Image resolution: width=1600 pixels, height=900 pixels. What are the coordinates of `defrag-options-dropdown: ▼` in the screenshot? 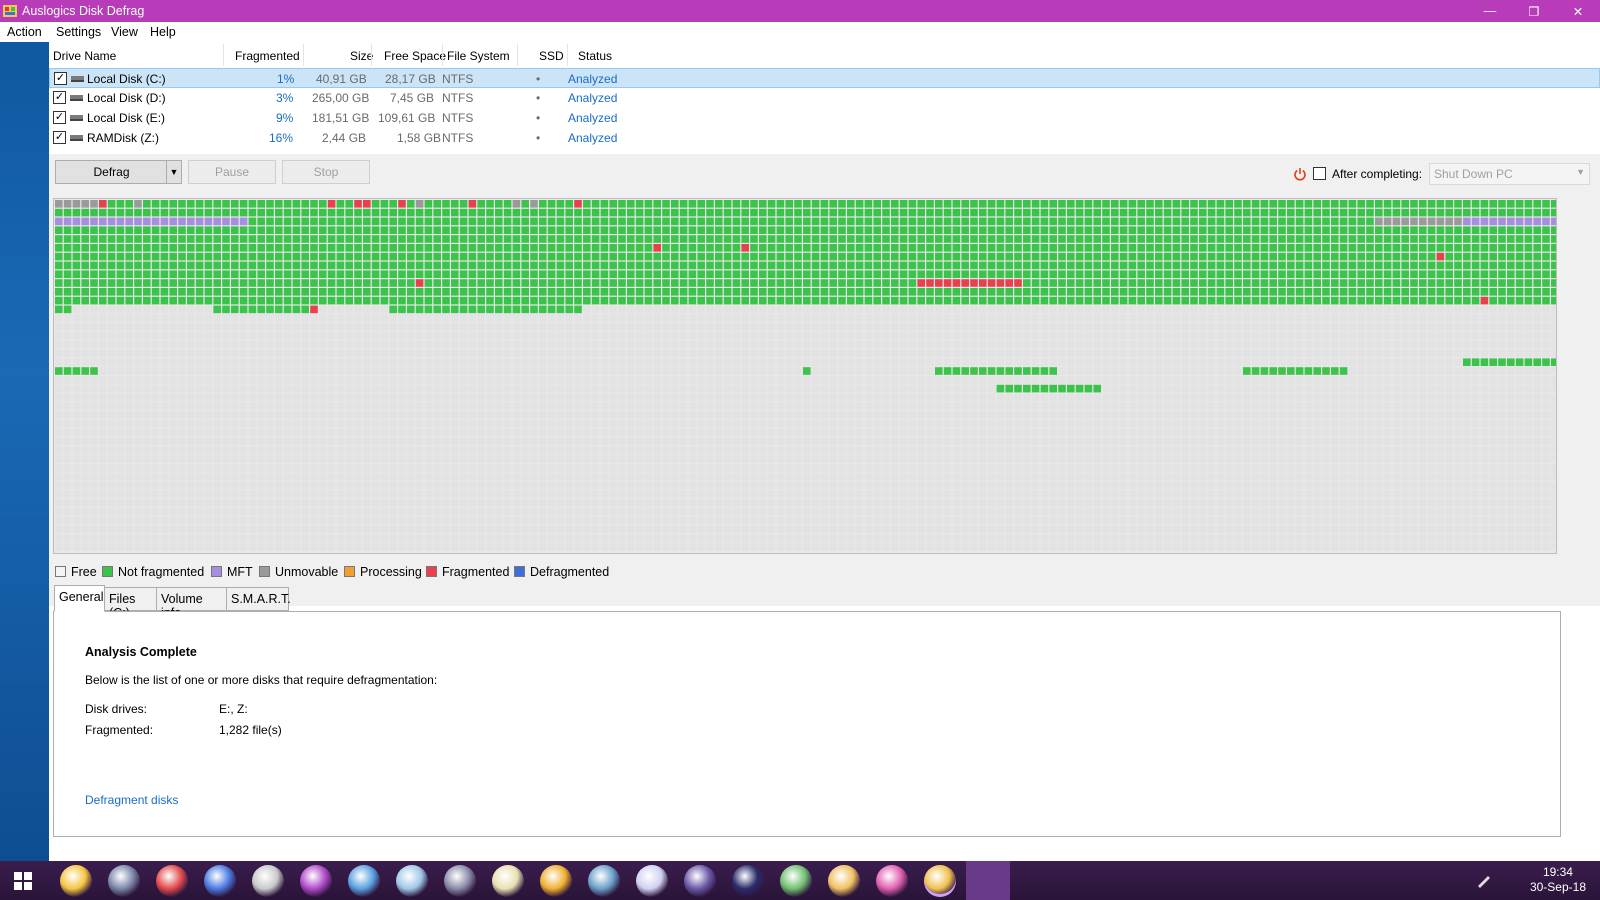 It's located at (173, 172).